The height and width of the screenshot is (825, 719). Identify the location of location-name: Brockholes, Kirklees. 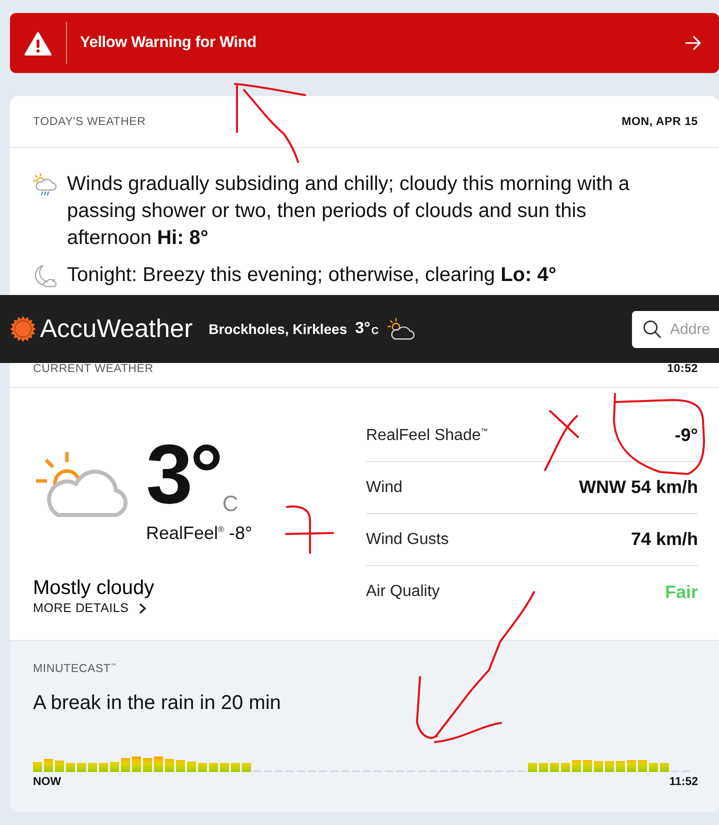
(278, 329).